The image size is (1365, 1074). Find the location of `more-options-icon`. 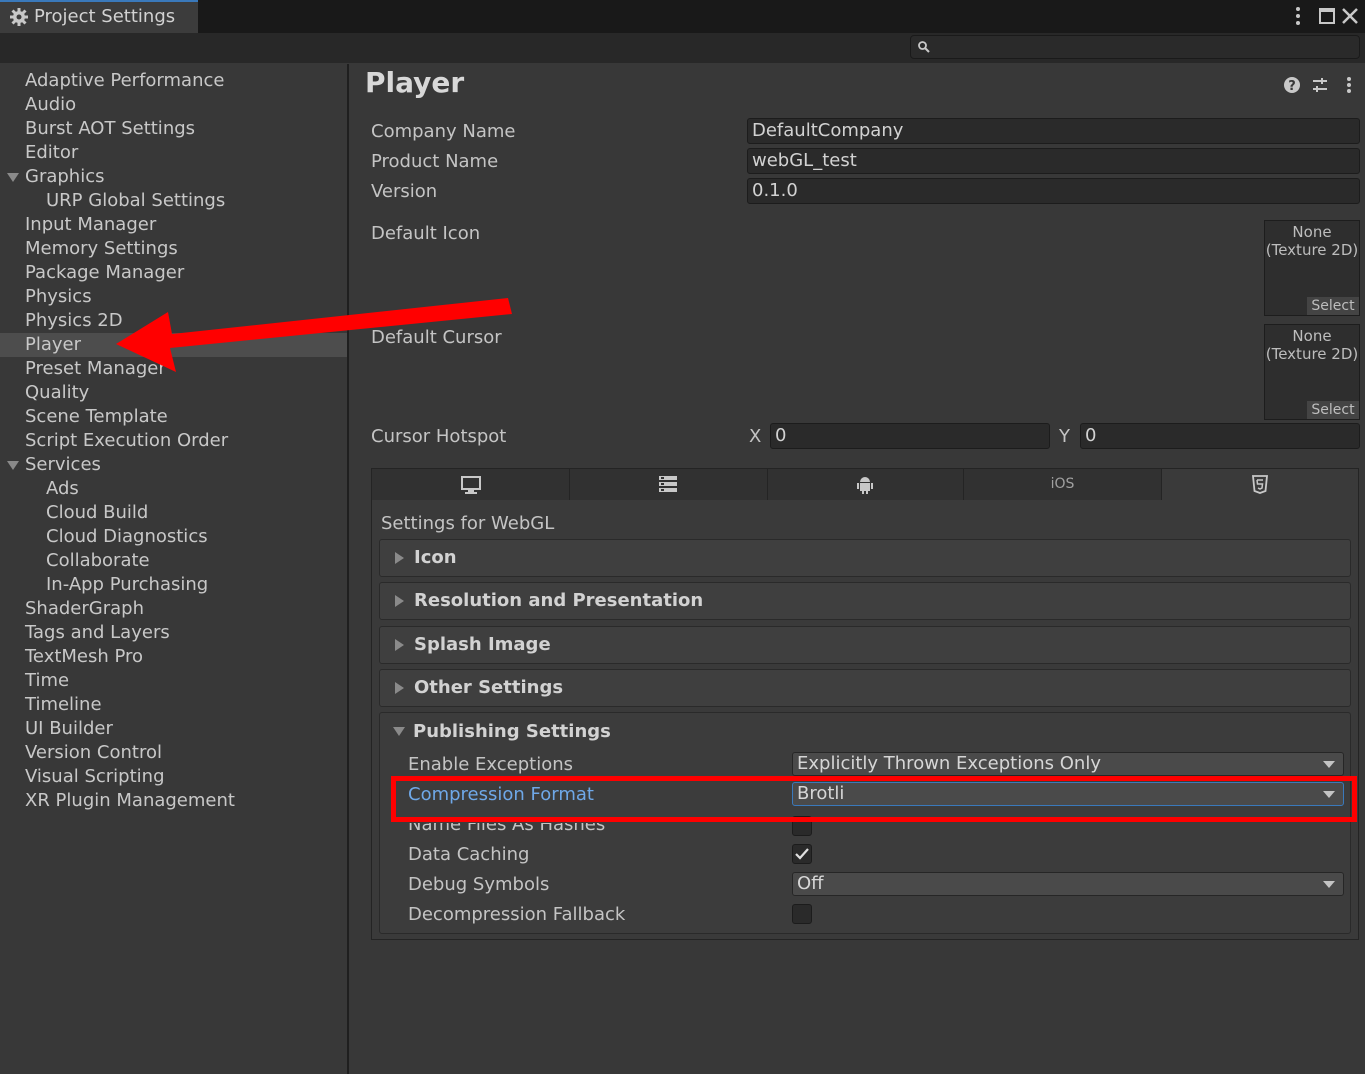

more-options-icon is located at coordinates (1298, 16).